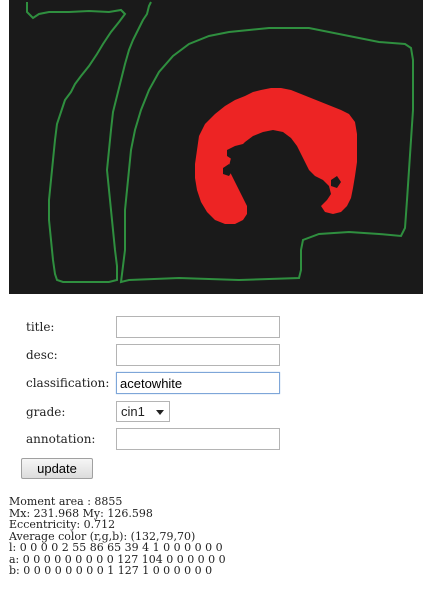 The image size is (432, 598). Describe the element at coordinates (66, 501) in the screenshot. I see `moment-area-text: Moment area : 8855` at that location.